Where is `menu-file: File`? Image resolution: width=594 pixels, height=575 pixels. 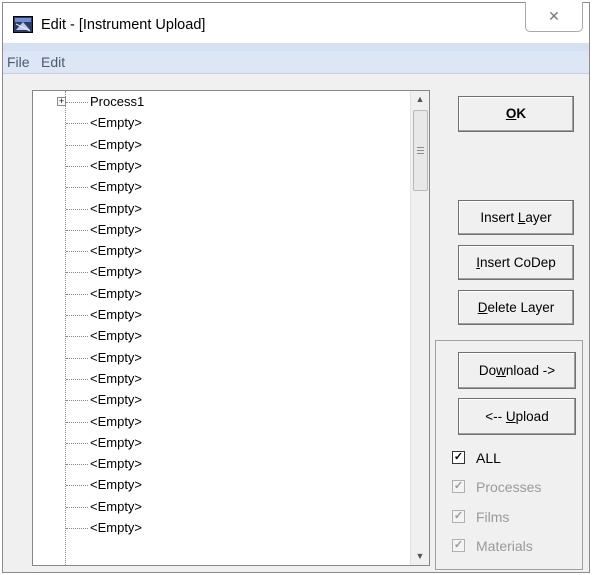 menu-file: File is located at coordinates (18, 62).